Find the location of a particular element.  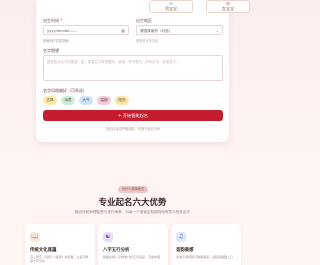

birth-time-hint: 精确到时辰更准确 is located at coordinates (56, 41).